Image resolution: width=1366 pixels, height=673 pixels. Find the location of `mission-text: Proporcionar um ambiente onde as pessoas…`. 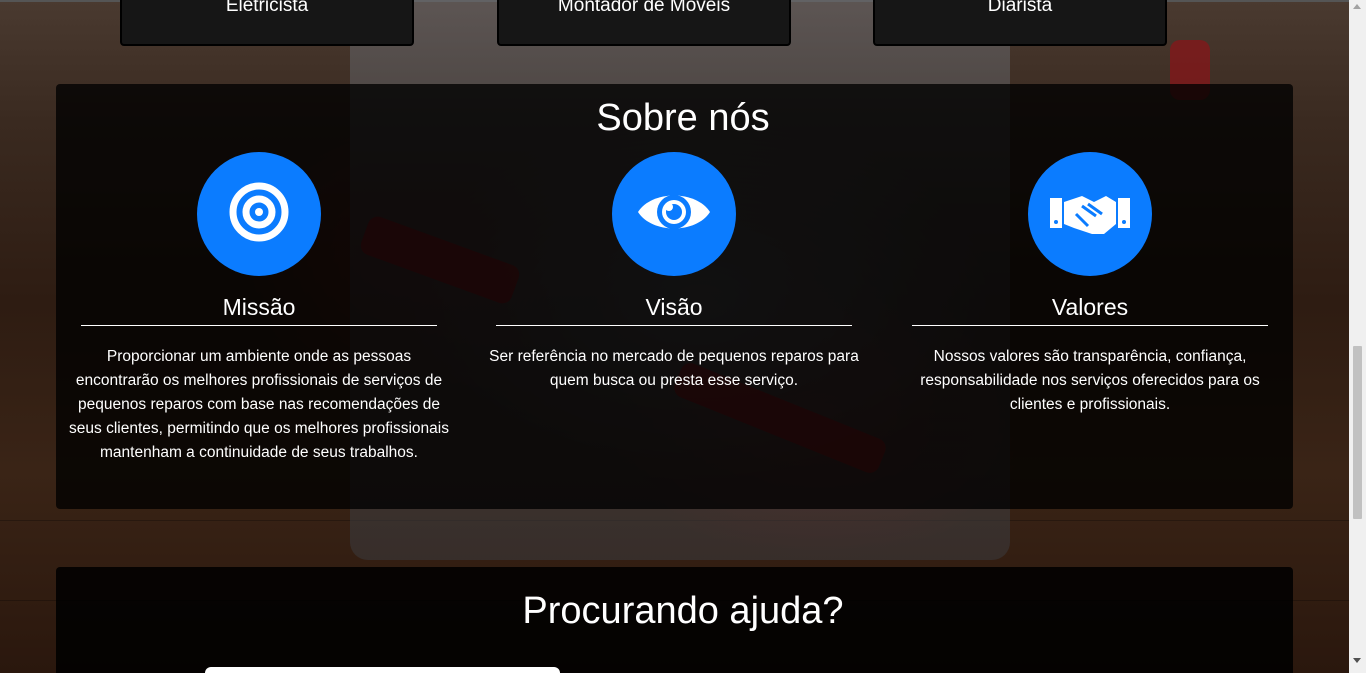

mission-text: Proporcionar um ambiente onde as pessoas… is located at coordinates (259, 404).